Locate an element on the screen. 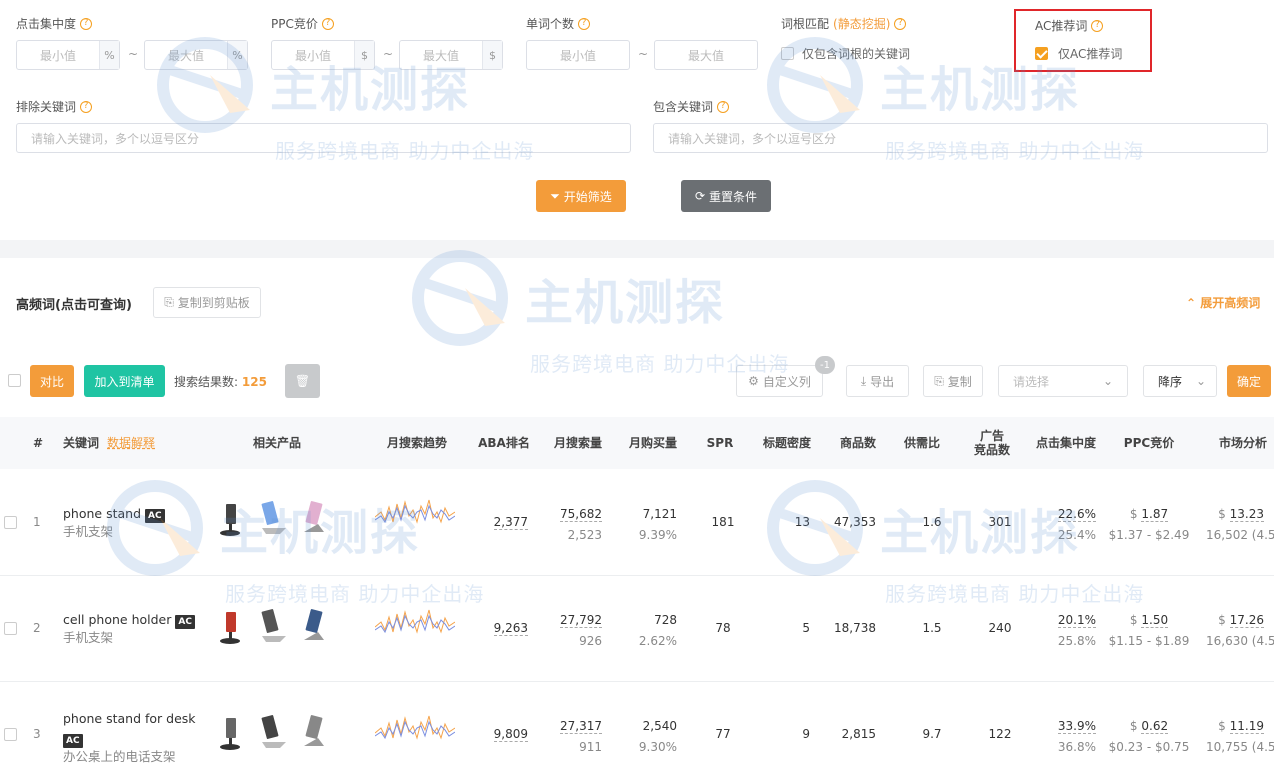  include-keywords-label: 包含关键词? is located at coordinates (691, 106).